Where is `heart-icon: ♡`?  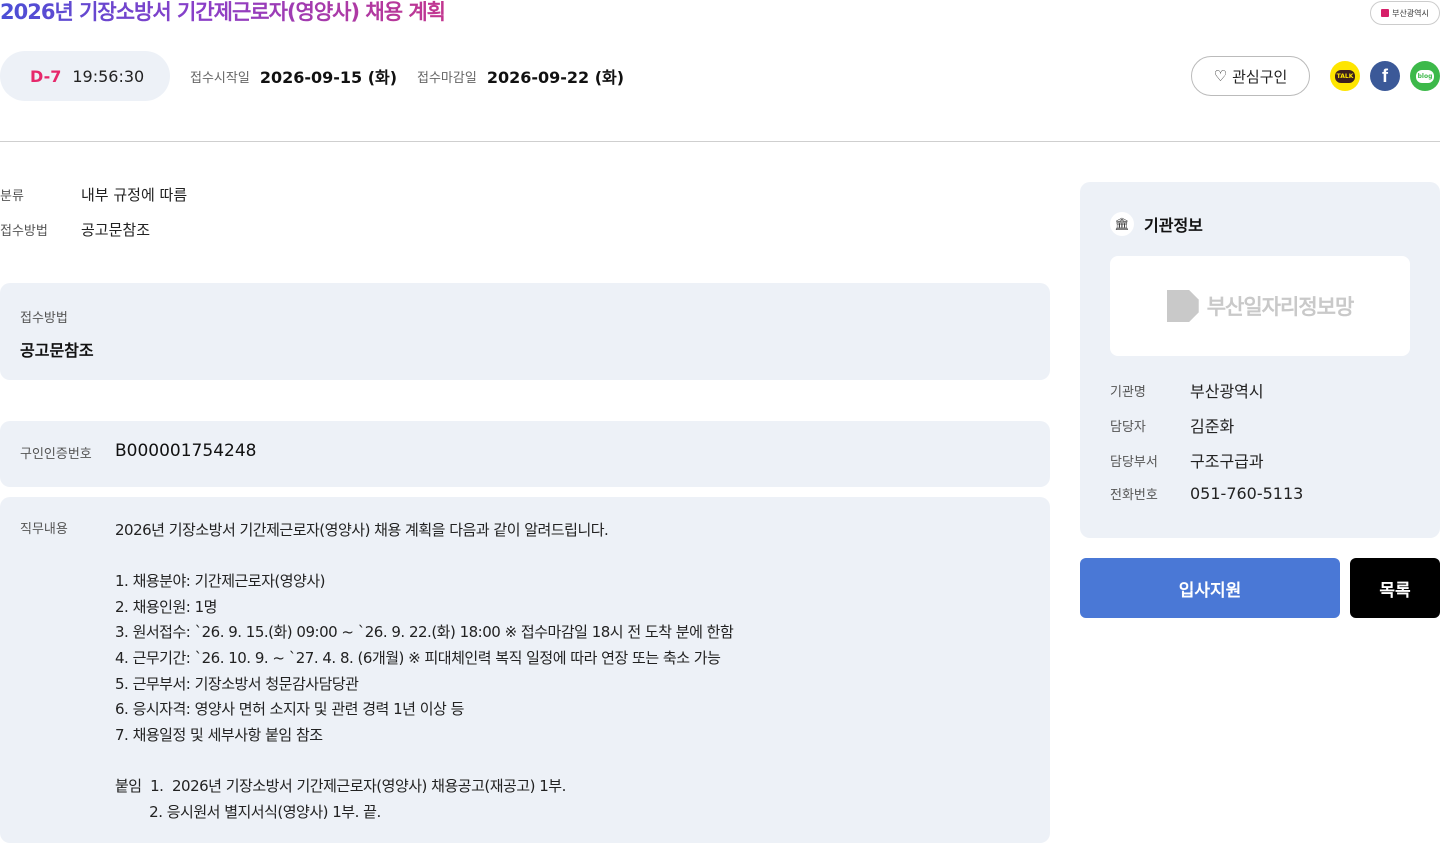 heart-icon: ♡ is located at coordinates (1220, 76).